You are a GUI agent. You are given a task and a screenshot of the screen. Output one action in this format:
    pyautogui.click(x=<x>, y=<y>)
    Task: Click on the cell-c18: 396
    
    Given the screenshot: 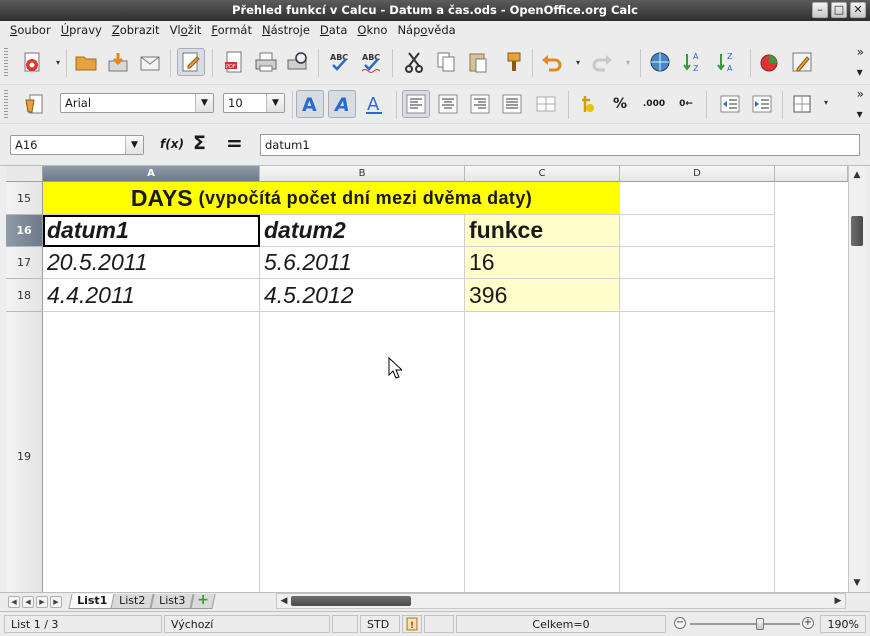 What is the action you would take?
    pyautogui.click(x=542, y=295)
    